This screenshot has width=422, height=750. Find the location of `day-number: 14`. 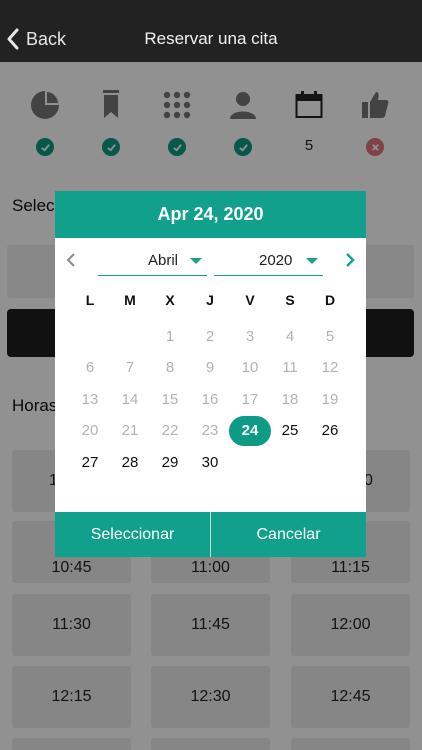

day-number: 14 is located at coordinates (130, 399).